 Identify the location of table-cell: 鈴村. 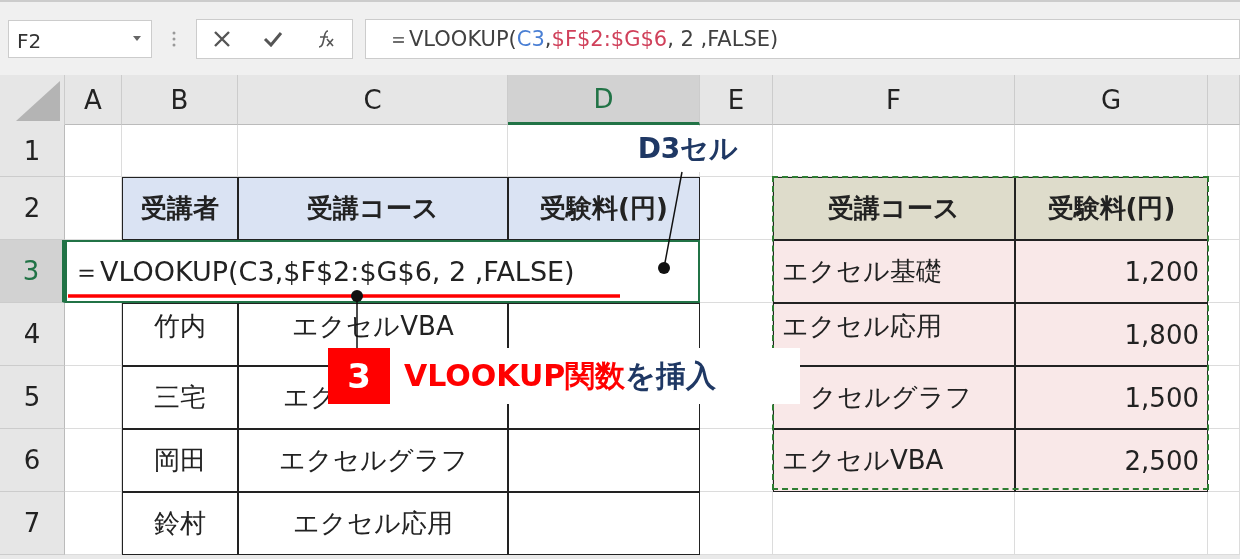
(180, 523).